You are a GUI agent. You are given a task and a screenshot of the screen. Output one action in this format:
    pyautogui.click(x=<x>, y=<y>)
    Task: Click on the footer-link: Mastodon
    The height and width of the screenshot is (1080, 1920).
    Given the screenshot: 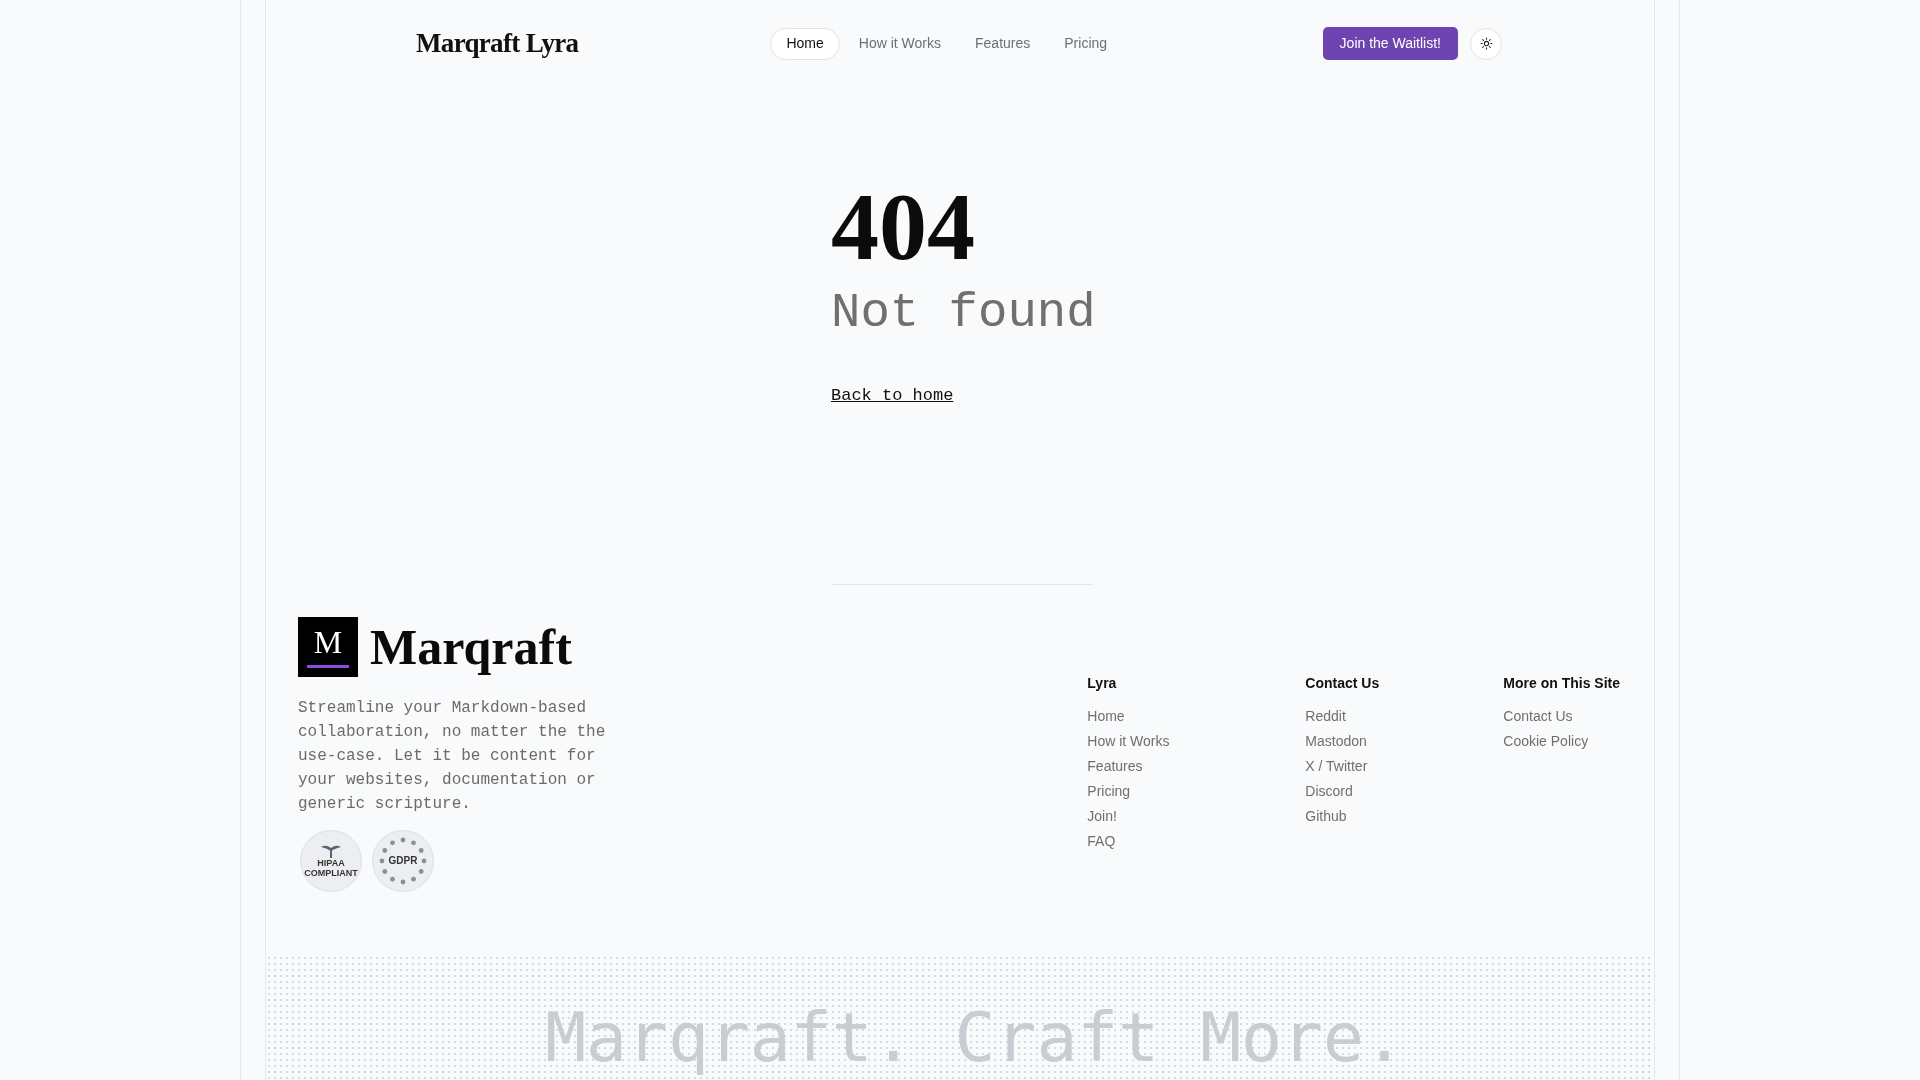 What is the action you would take?
    pyautogui.click(x=1336, y=741)
    